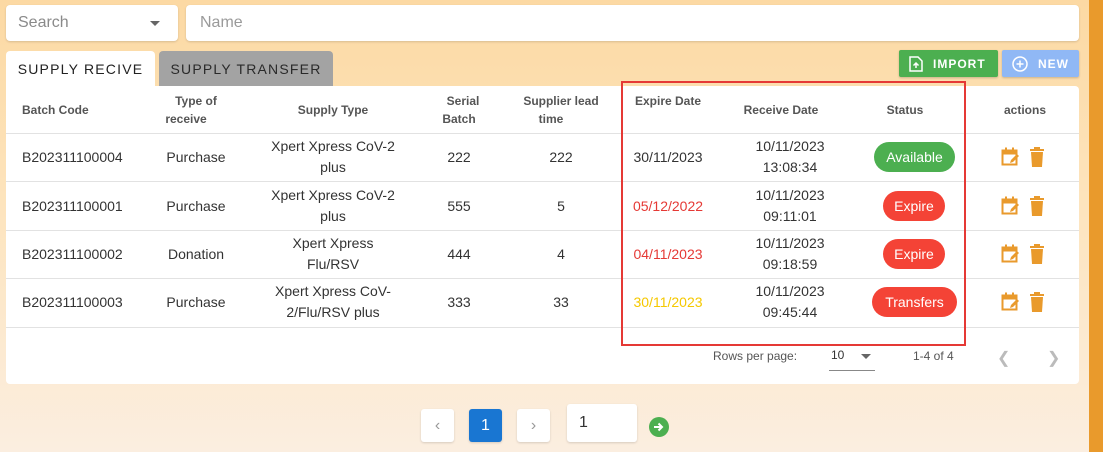 Image resolution: width=1103 pixels, height=452 pixels. Describe the element at coordinates (333, 291) in the screenshot. I see `cell-supply-type-line1: Xpert Xpress CoV-` at that location.